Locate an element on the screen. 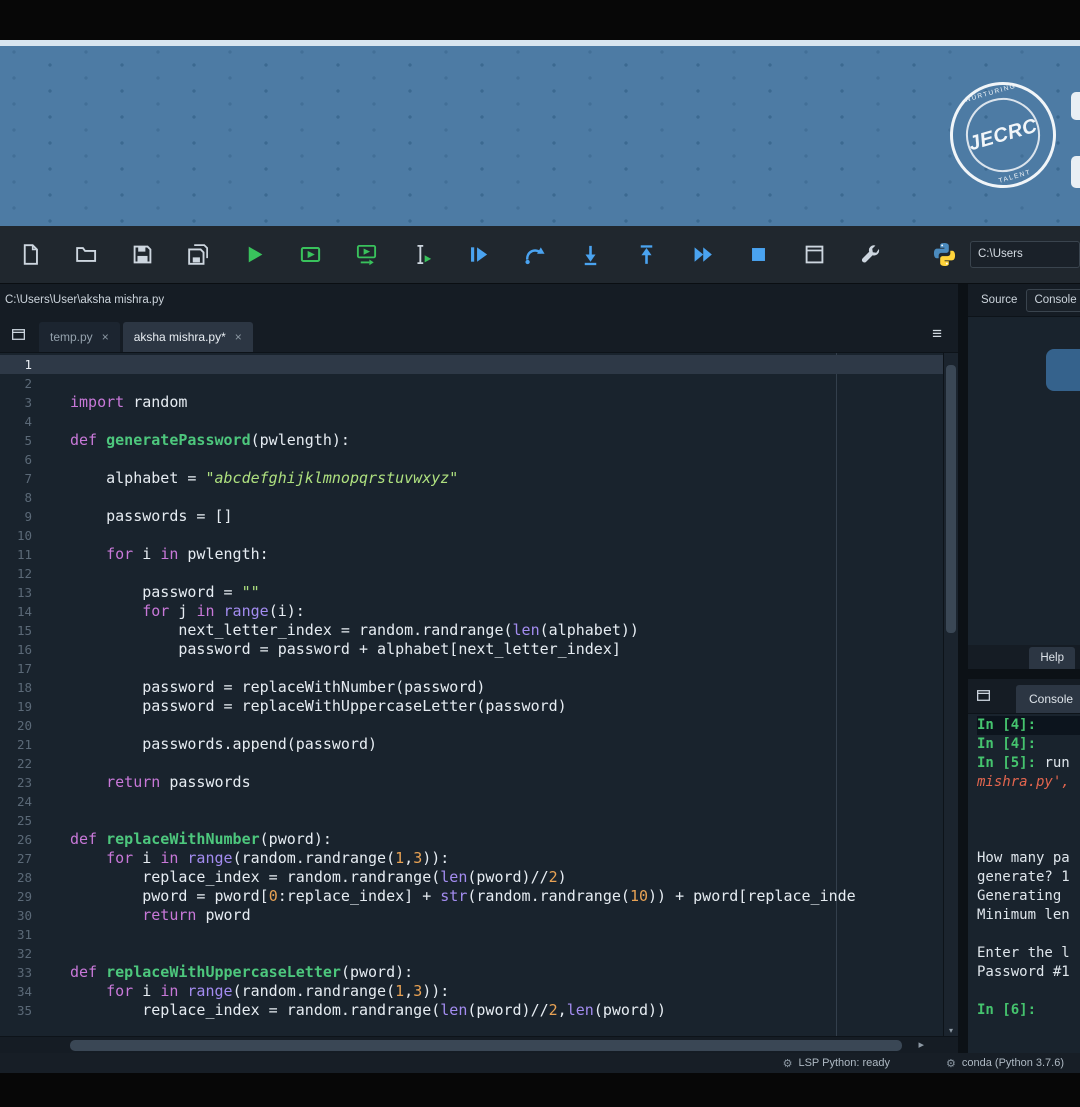  code-line: 10 is located at coordinates (471, 535).